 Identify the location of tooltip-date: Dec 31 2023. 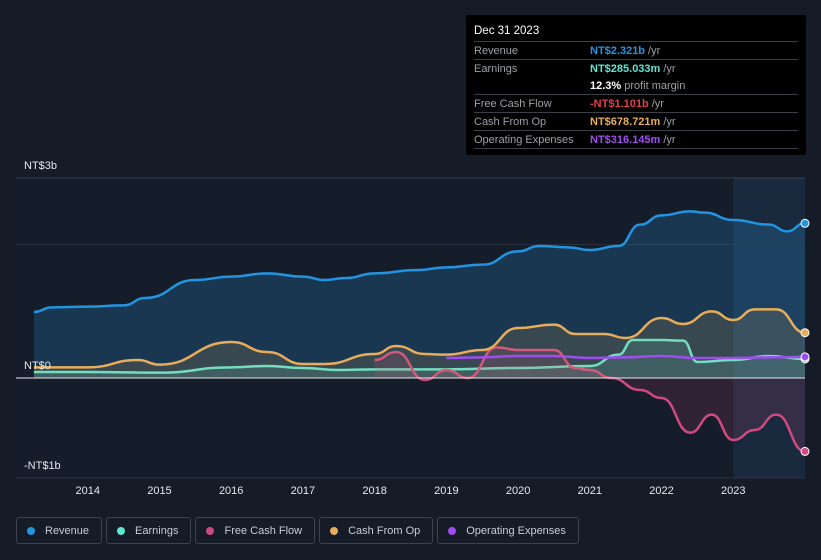
(636, 32).